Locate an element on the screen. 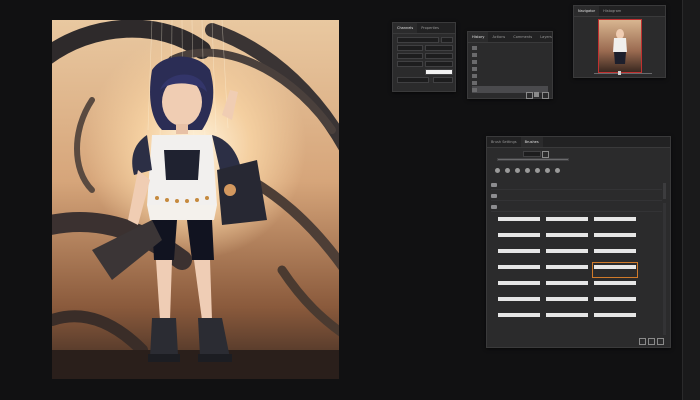 Image resolution: width=700 pixels, height=400 pixels. navigator-preview is located at coordinates (620, 46).